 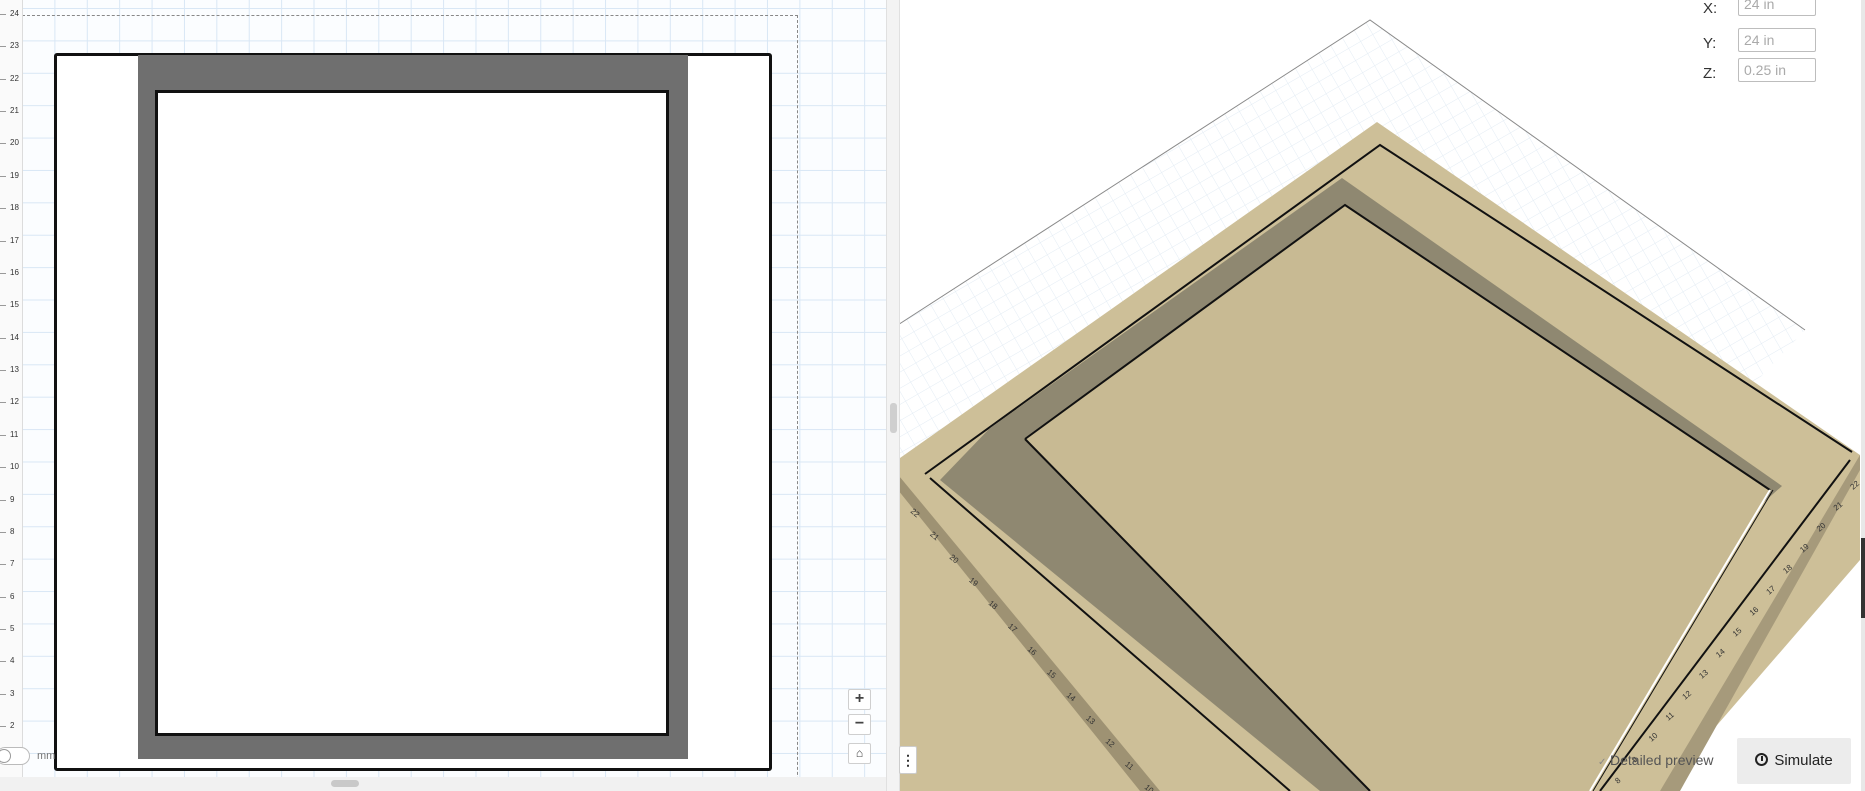 I want to click on horizontal-scrollbar, so click(x=443, y=784).